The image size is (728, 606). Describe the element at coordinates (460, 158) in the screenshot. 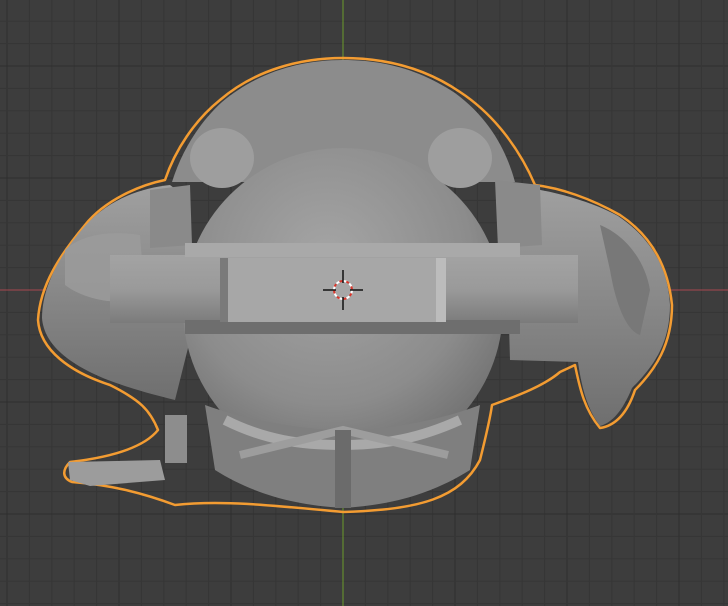

I see `right-ear-knob` at that location.